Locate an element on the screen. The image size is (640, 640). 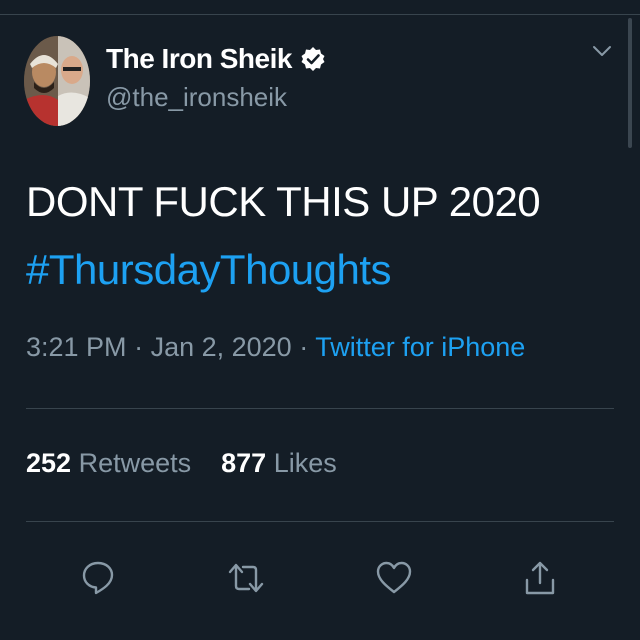
avatar is located at coordinates (57, 81).